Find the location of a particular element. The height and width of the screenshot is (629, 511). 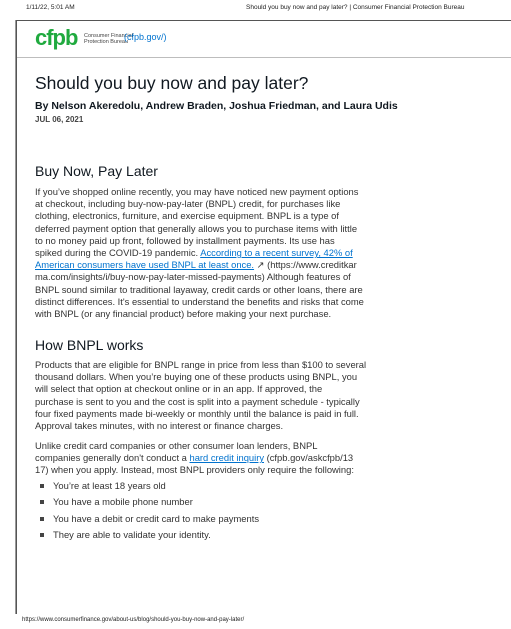

list-item-text: You have a mobile phone number is located at coordinates (123, 502).